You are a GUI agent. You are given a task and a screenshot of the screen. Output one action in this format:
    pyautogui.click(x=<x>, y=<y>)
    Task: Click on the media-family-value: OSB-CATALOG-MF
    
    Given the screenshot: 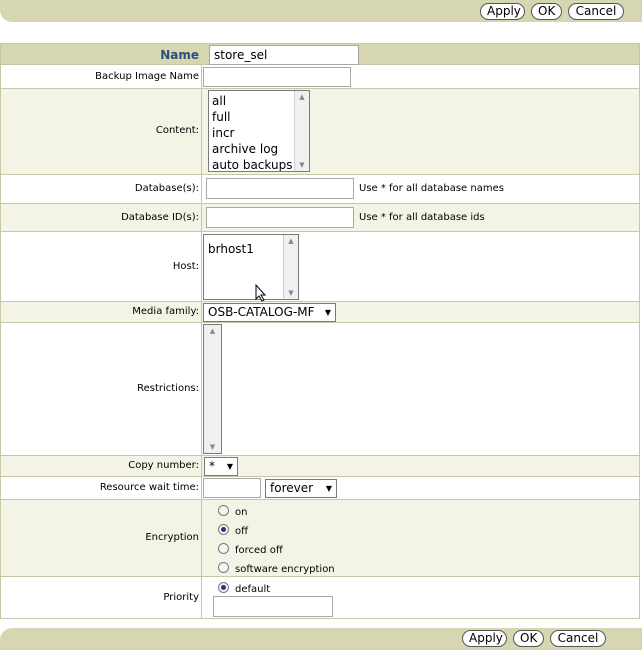 What is the action you would take?
    pyautogui.click(x=261, y=312)
    